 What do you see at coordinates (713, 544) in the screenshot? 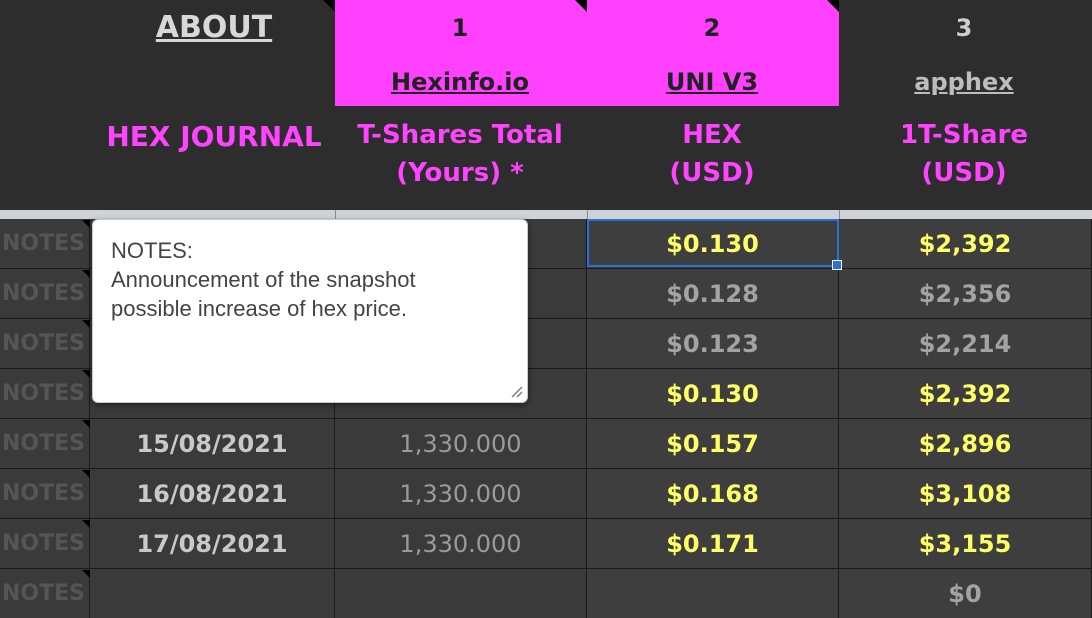
I see `hex-price-cell: $0.171` at bounding box center [713, 544].